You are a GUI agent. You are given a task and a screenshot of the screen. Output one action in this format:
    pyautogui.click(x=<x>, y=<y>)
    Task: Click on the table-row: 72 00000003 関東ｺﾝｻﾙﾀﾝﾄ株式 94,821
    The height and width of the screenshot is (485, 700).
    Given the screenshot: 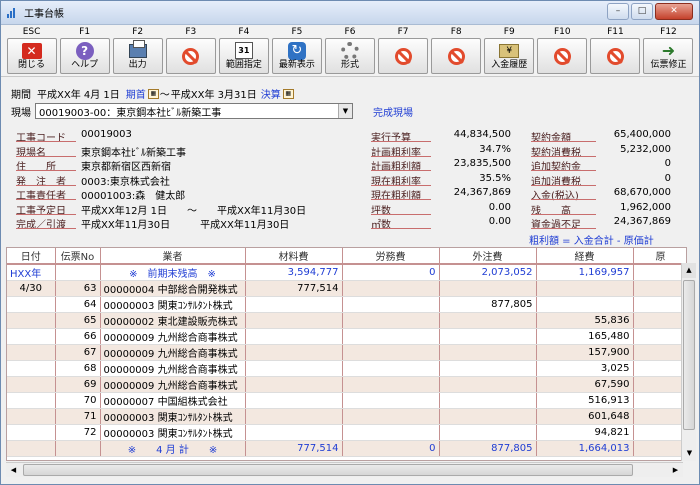 What is the action you would take?
    pyautogui.click(x=346, y=432)
    